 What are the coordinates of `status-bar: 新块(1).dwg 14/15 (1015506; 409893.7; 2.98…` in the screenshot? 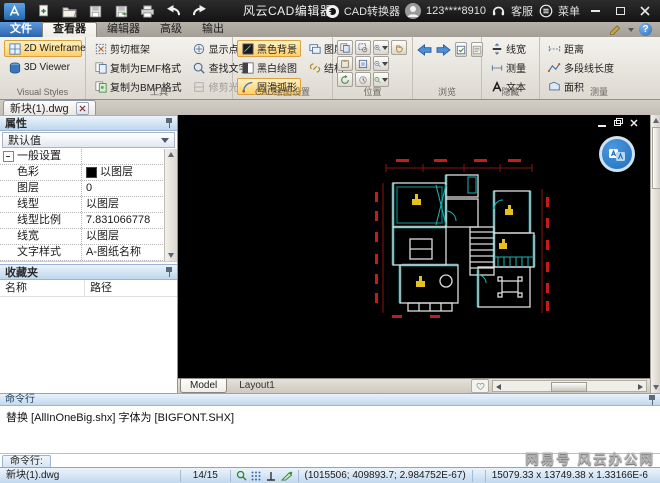 It's located at (330, 475).